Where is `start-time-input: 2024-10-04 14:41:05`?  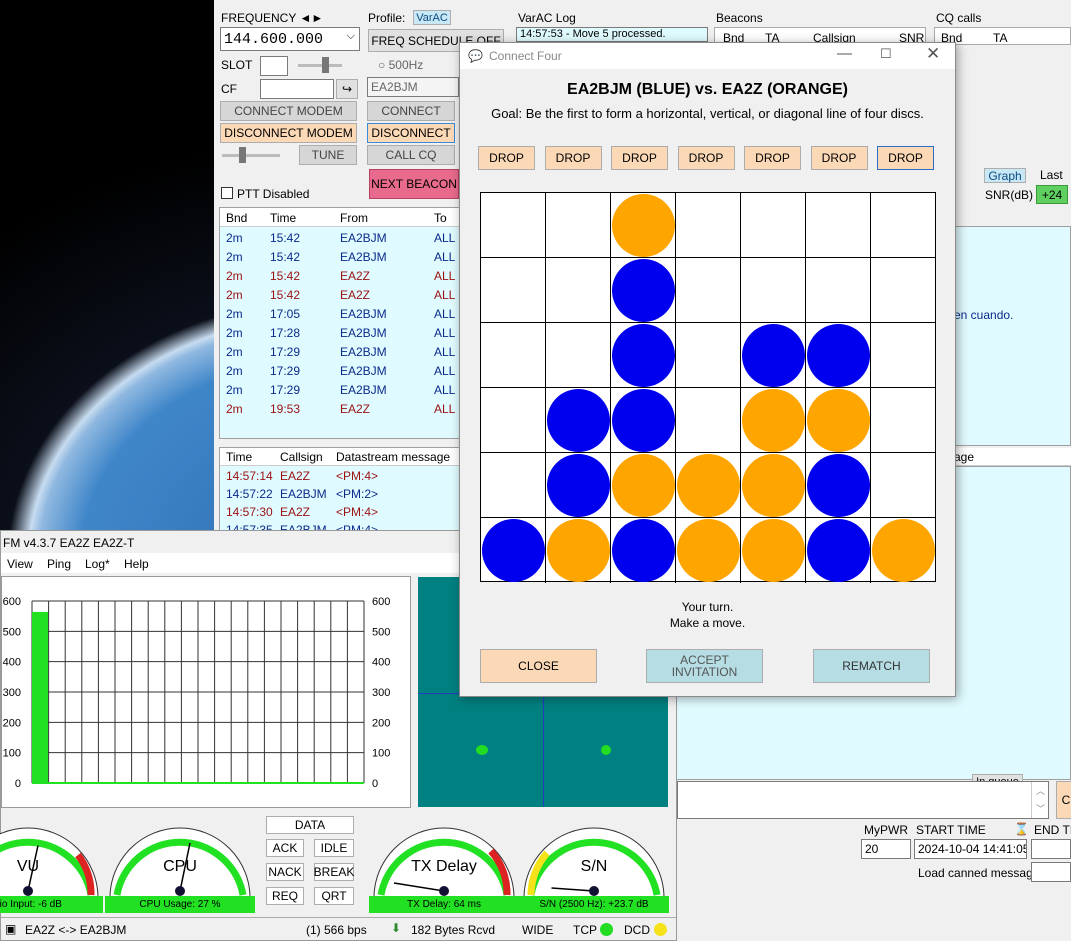 start-time-input: 2024-10-04 14:41:05 is located at coordinates (970, 849).